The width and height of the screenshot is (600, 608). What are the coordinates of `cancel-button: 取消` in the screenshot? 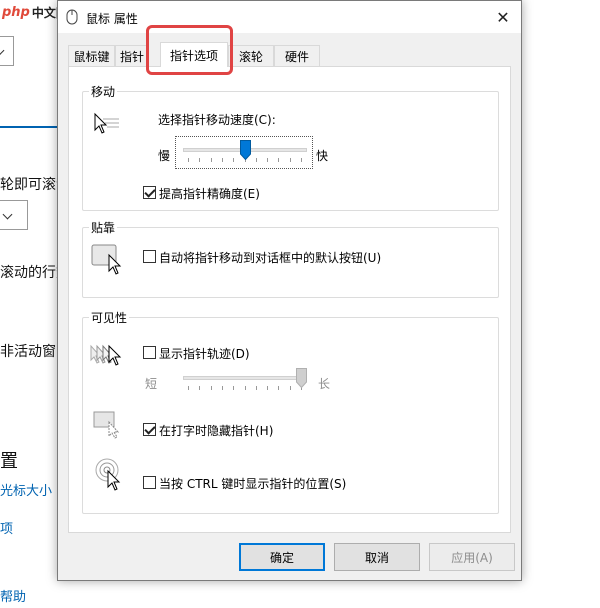 It's located at (377, 557).